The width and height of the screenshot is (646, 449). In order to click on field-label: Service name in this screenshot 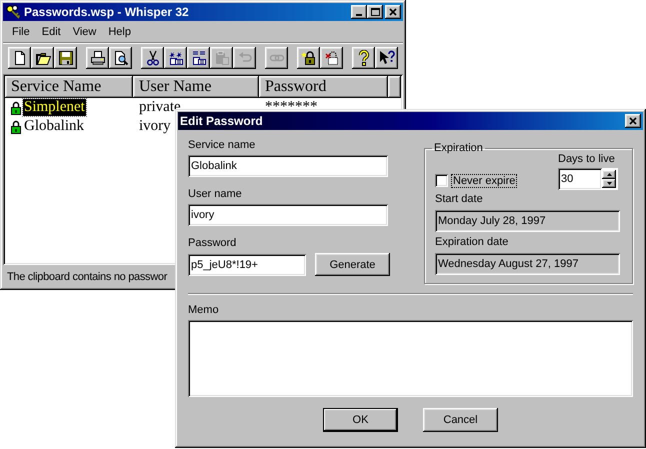, I will do `click(222, 145)`.